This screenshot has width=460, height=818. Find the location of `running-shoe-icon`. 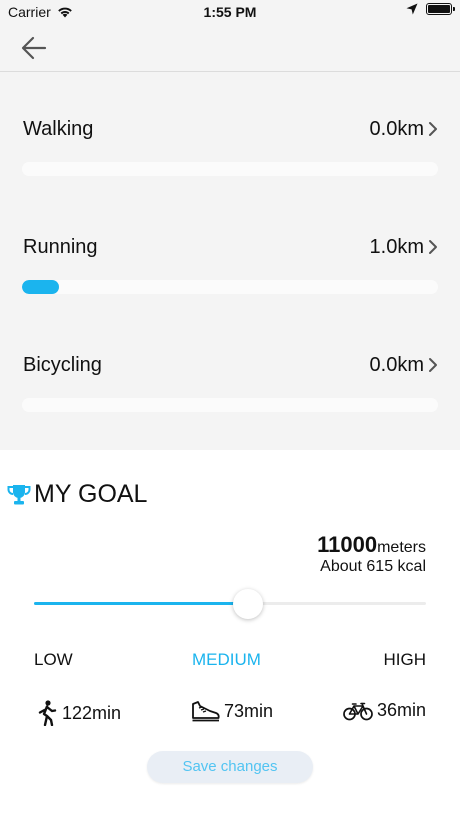

running-shoe-icon is located at coordinates (206, 711).